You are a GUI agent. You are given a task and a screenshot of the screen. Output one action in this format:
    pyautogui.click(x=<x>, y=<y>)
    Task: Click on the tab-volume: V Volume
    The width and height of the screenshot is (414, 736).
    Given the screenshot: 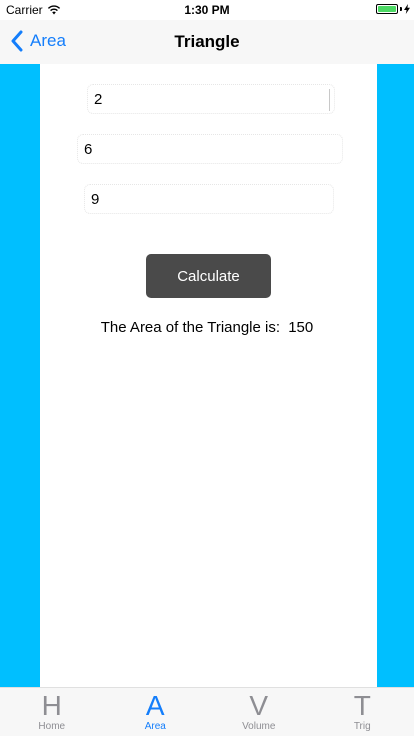 What is the action you would take?
    pyautogui.click(x=259, y=712)
    